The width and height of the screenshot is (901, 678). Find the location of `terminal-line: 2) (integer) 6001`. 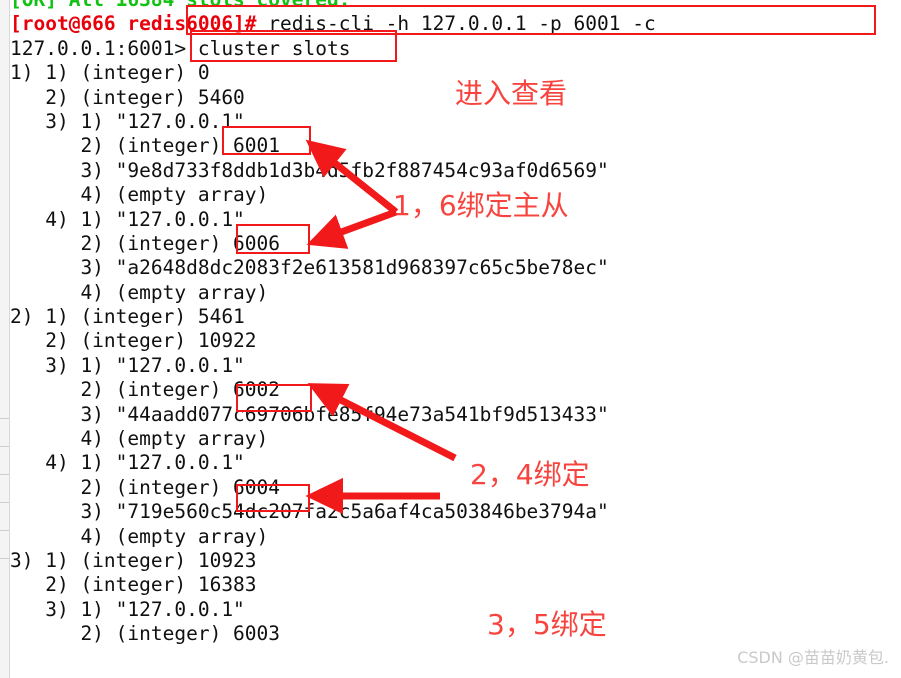

terminal-line: 2) (integer) 6001 is located at coordinates (145, 146).